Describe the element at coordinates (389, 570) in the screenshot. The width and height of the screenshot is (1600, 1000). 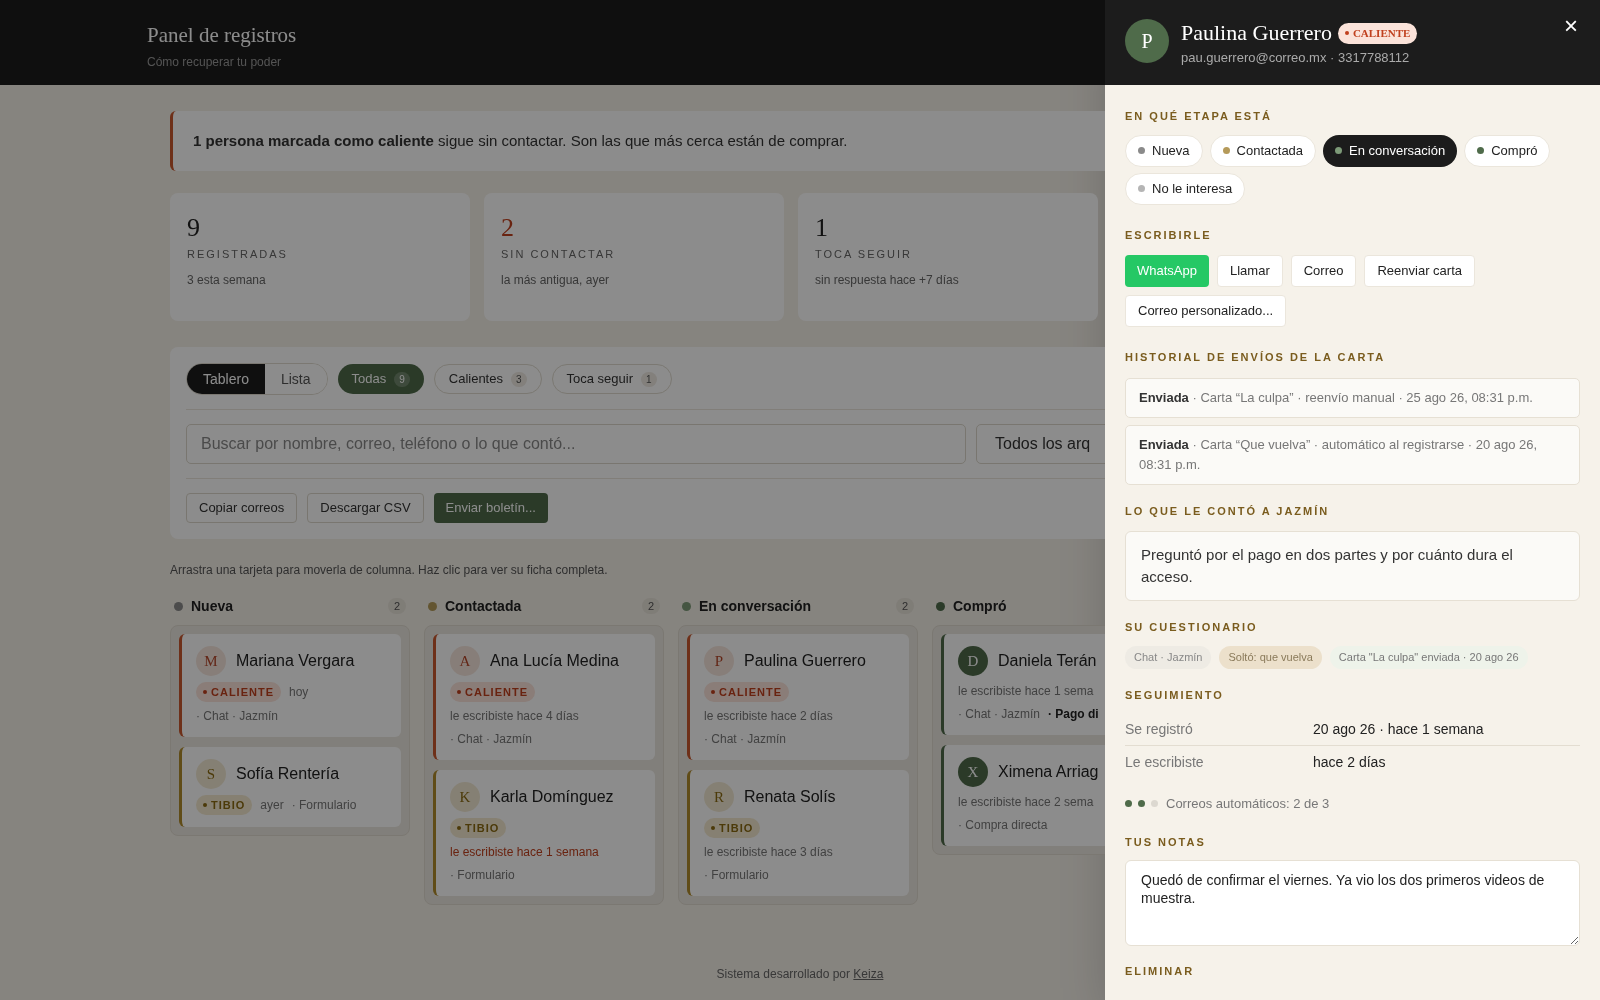
I see `hint-text: Arrastra una tarjeta para moverla de columna. Haz clic para ver su ficha completa.` at that location.